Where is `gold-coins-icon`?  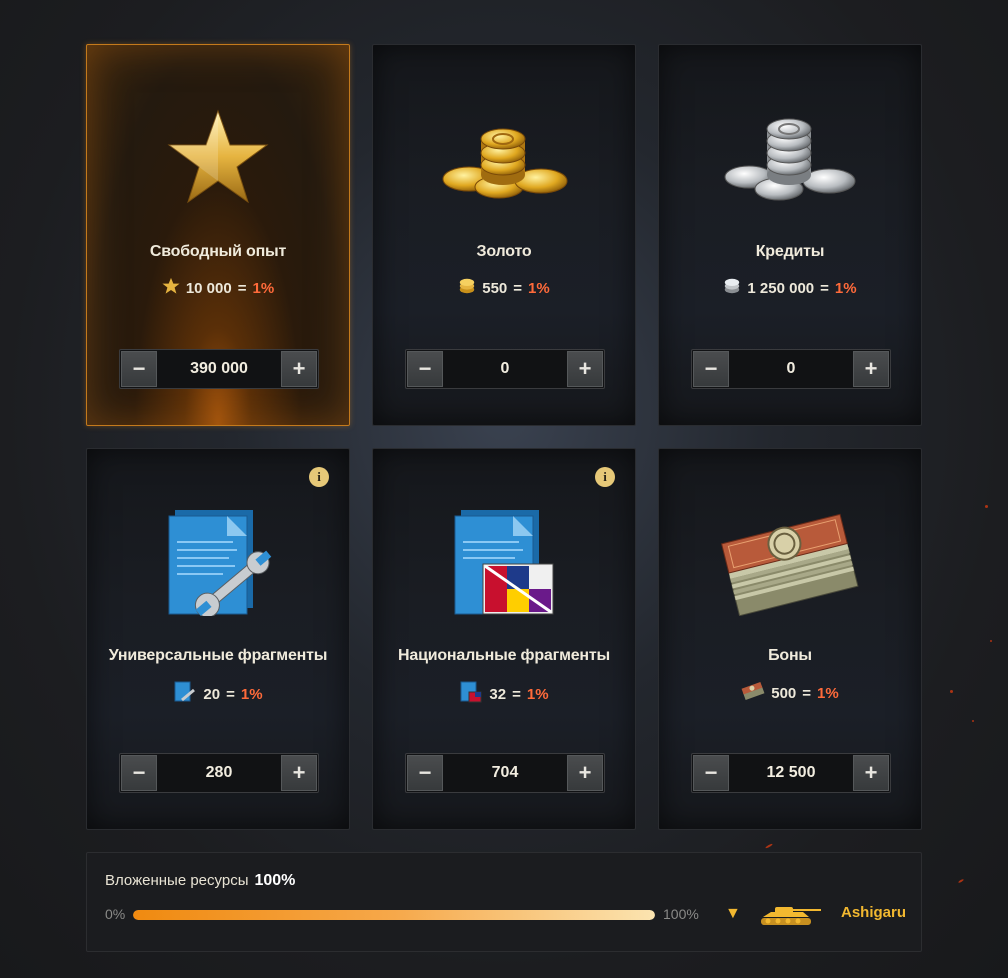 gold-coins-icon is located at coordinates (504, 157).